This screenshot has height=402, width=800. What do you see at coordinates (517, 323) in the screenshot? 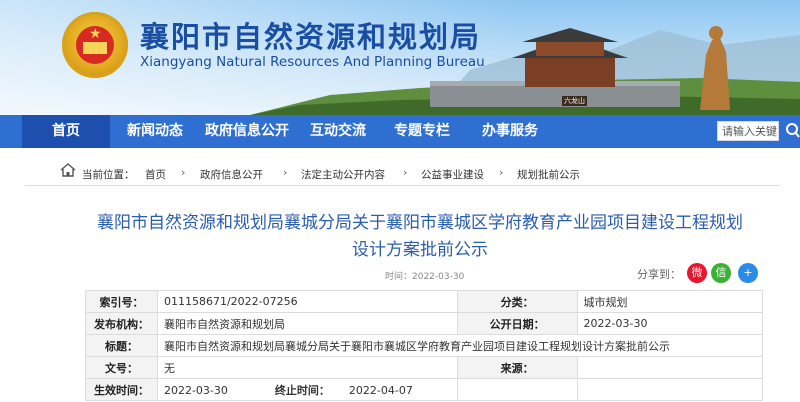
I see `pubdate-label: 公开日期：` at bounding box center [517, 323].